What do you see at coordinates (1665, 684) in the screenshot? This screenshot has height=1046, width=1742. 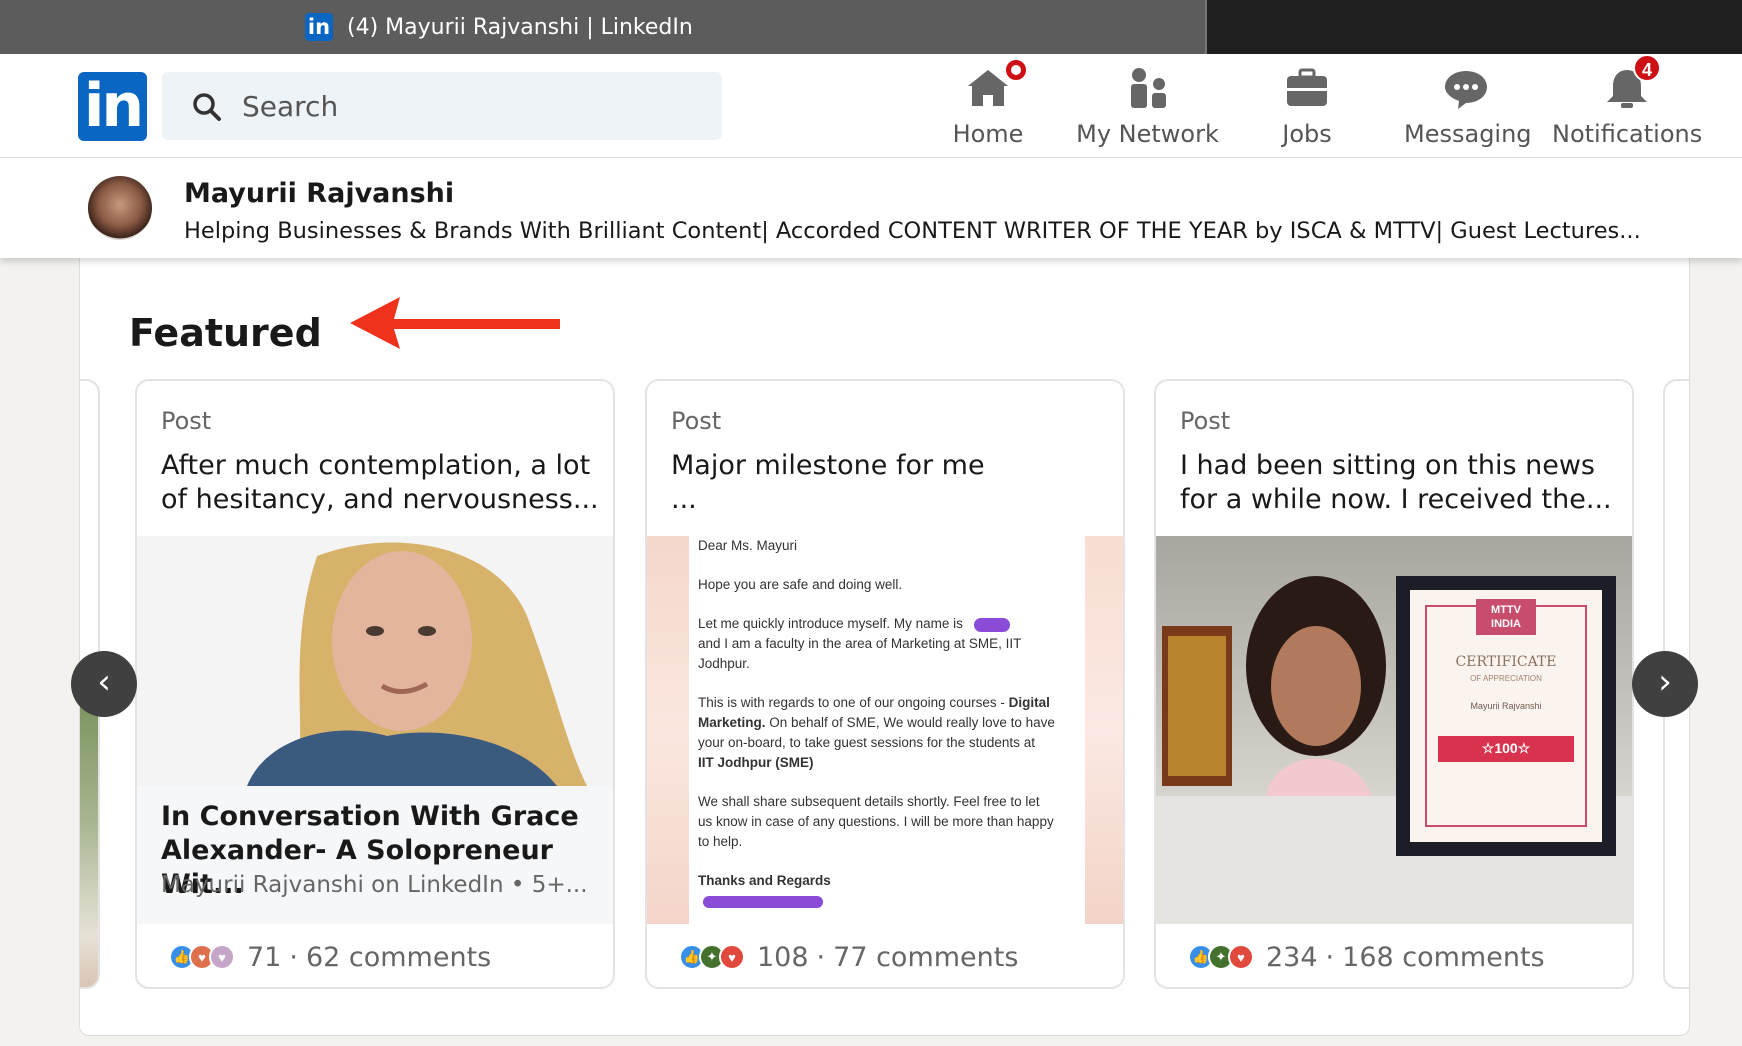 I see `carousel-next-button: ›` at bounding box center [1665, 684].